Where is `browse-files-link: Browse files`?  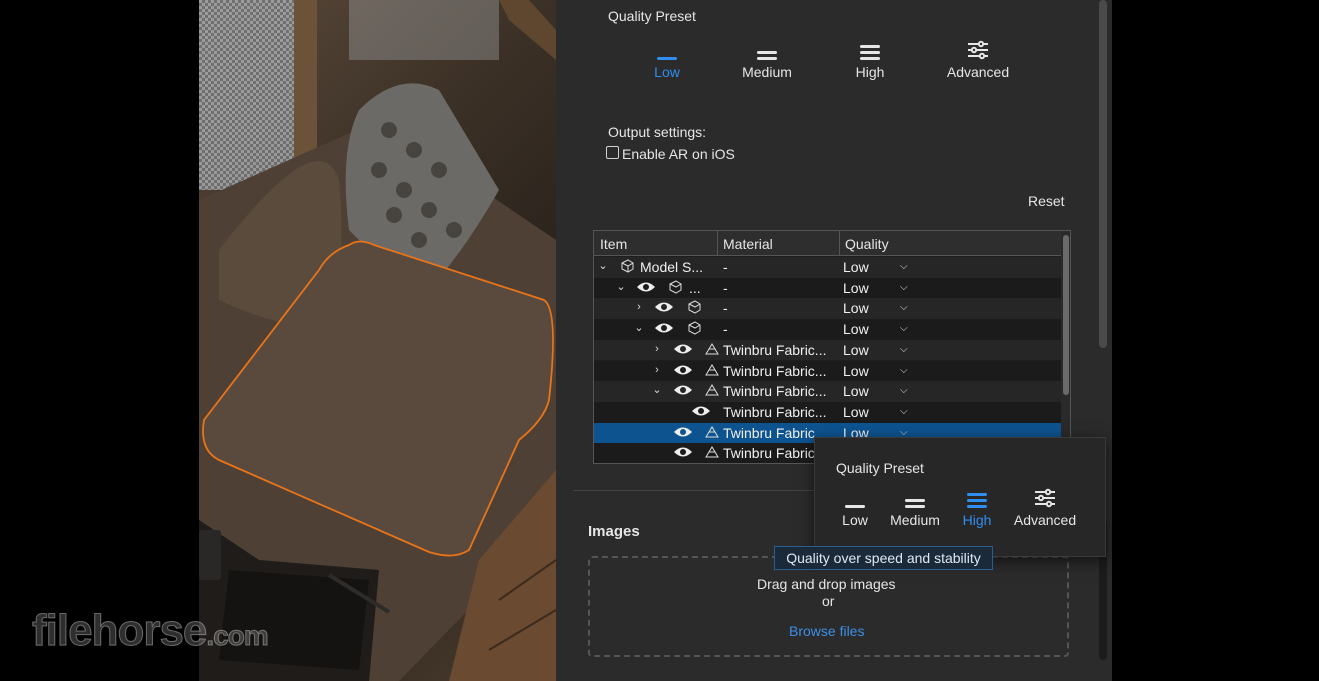 browse-files-link: Browse files is located at coordinates (826, 631).